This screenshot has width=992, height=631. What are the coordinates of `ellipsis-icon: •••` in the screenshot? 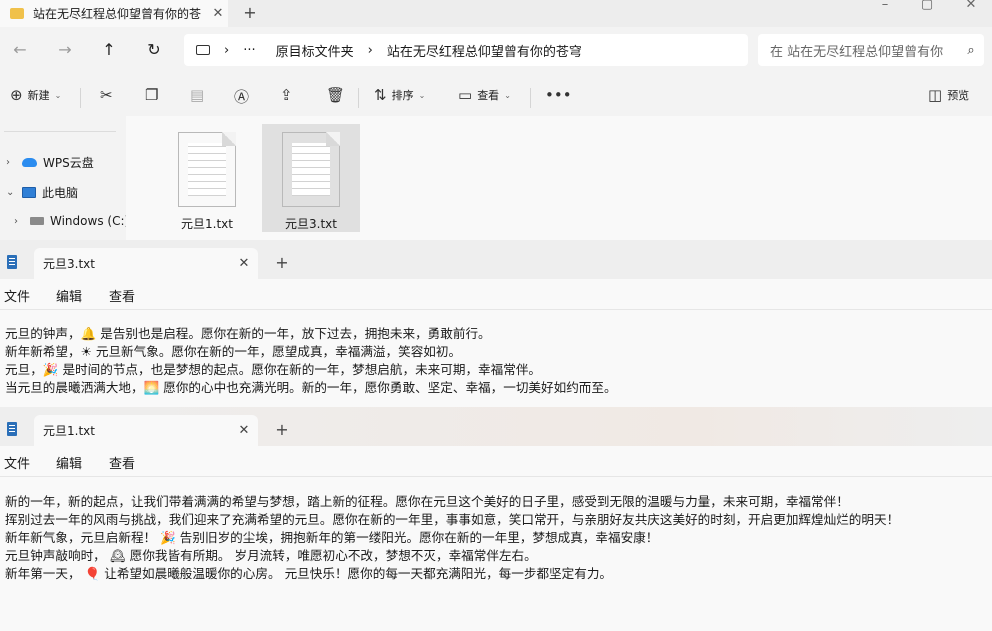 It's located at (558, 95).